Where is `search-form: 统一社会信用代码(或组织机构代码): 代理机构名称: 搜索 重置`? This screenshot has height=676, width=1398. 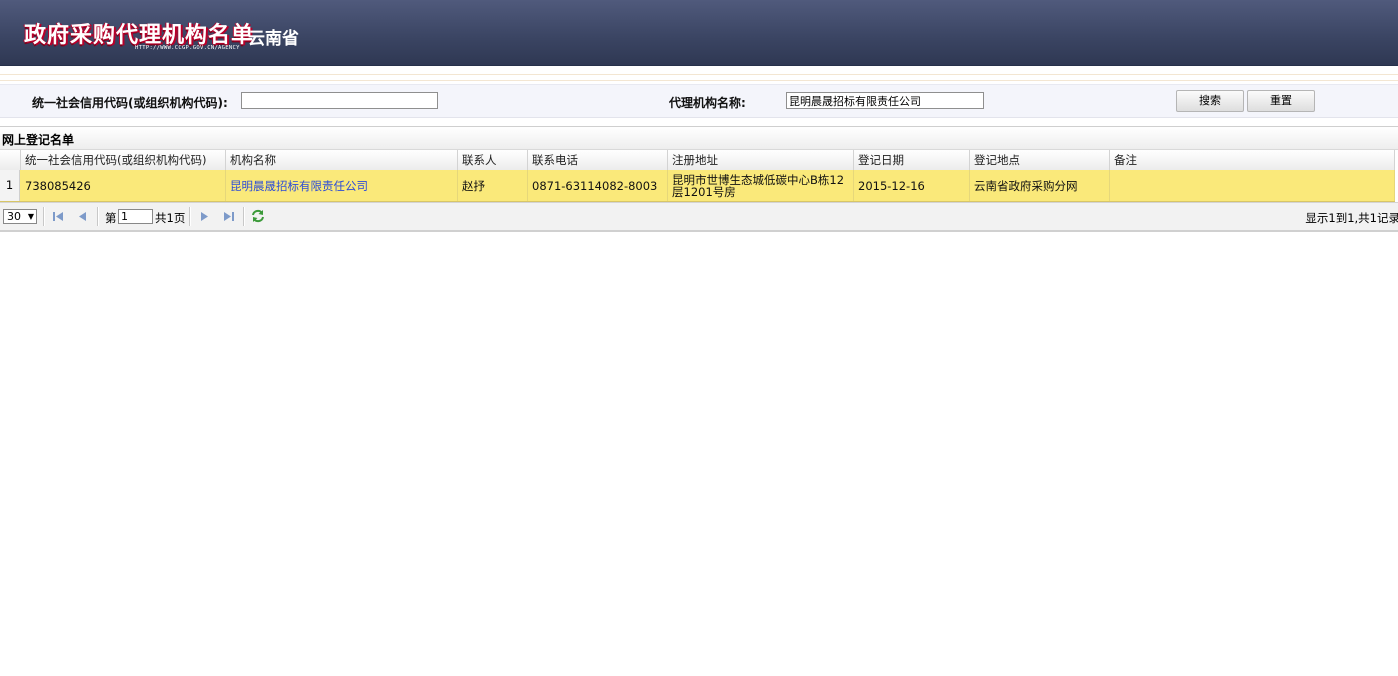
search-form: 统一社会信用代码(或组织机构代码): 代理机构名称: 搜索 重置 is located at coordinates (699, 101).